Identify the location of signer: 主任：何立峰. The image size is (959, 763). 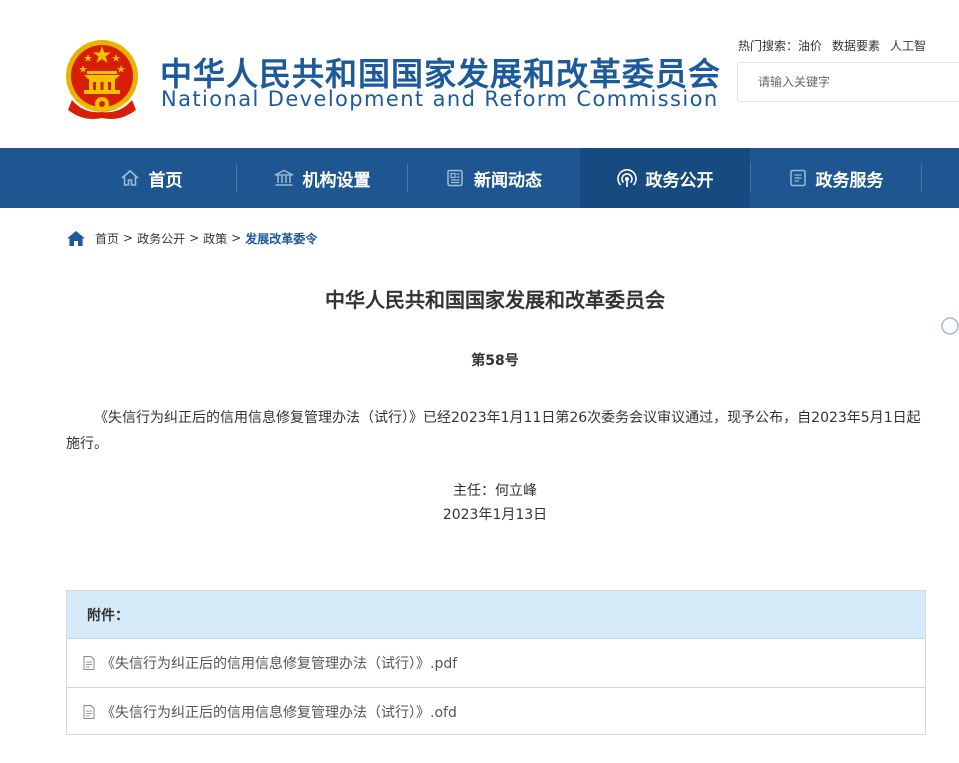
(495, 491).